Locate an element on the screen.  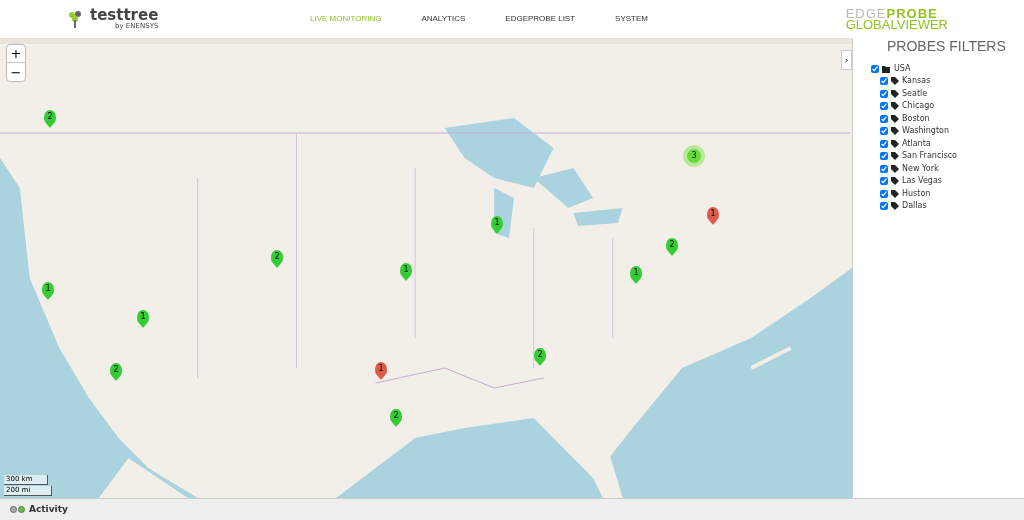
nav-link: EDGEPROBE LIST is located at coordinates (540, 19).